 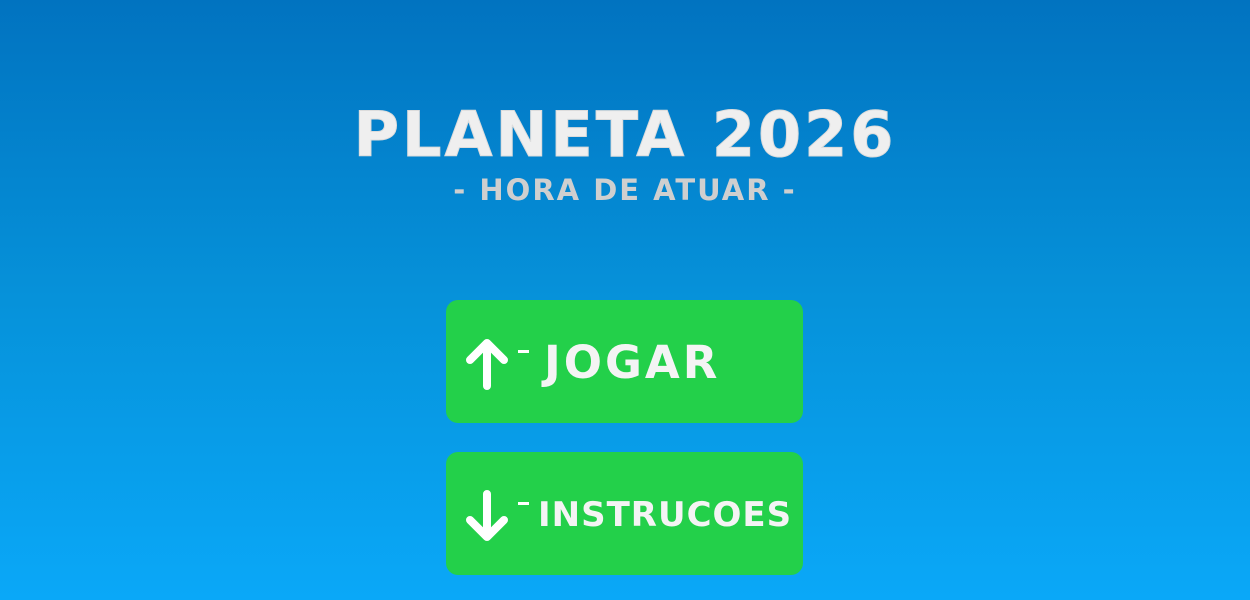 I want to click on arrow-down-icon, so click(x=487, y=515).